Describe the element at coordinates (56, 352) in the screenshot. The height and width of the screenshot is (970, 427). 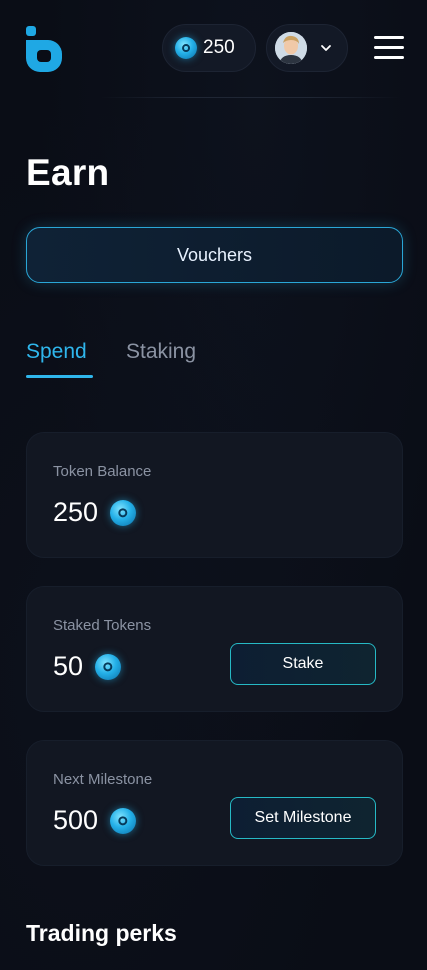
I see `tab-spend: Spend` at that location.